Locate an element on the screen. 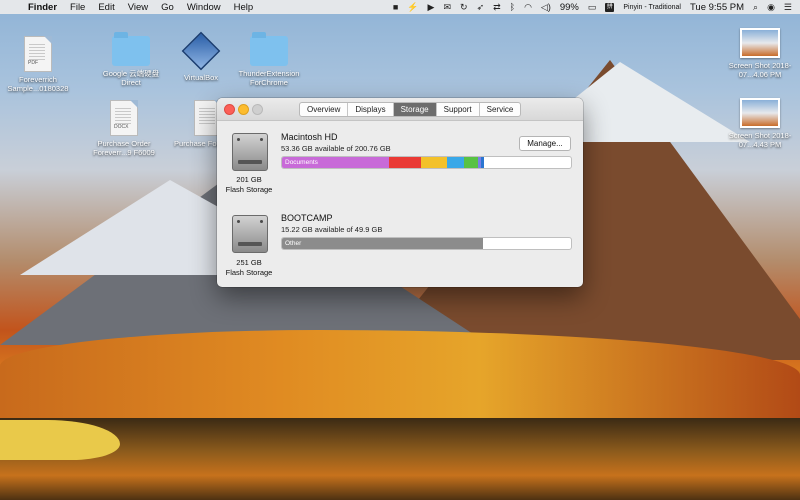  disk-name: Macintosh HD is located at coordinates (309, 137).